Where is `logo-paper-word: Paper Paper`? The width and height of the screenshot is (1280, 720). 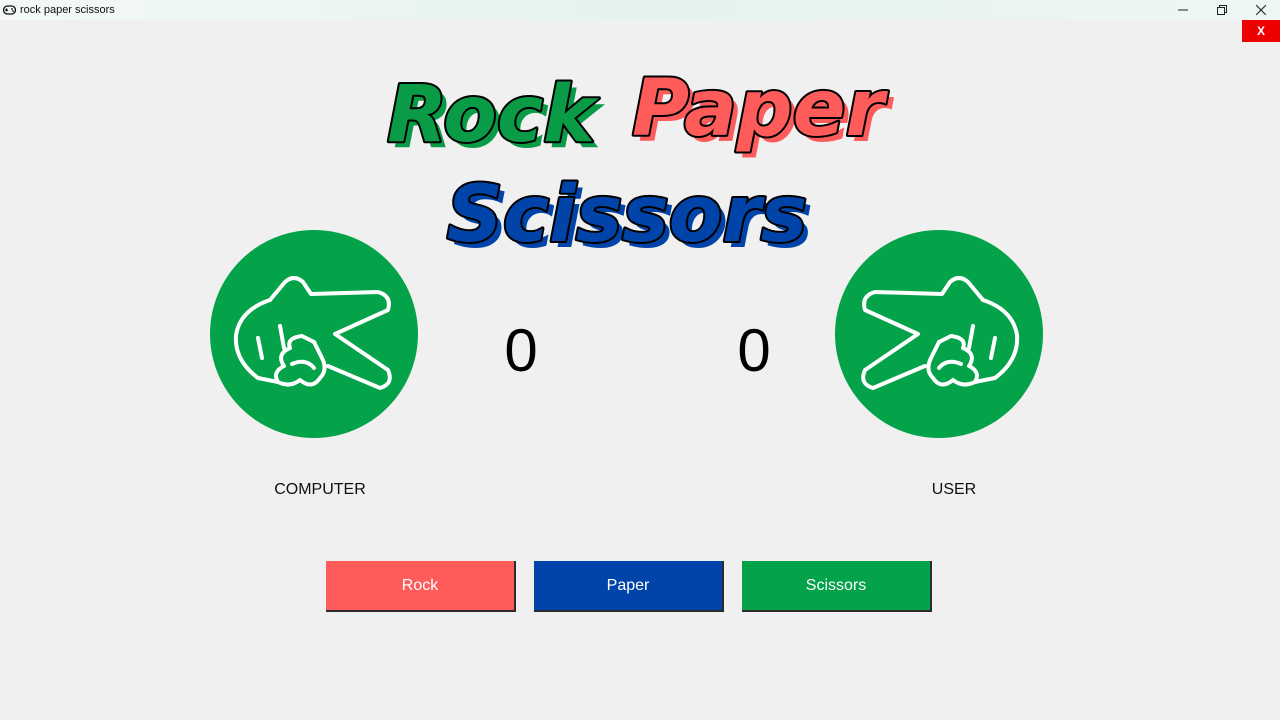 logo-paper-word: Paper Paper is located at coordinates (762, 111).